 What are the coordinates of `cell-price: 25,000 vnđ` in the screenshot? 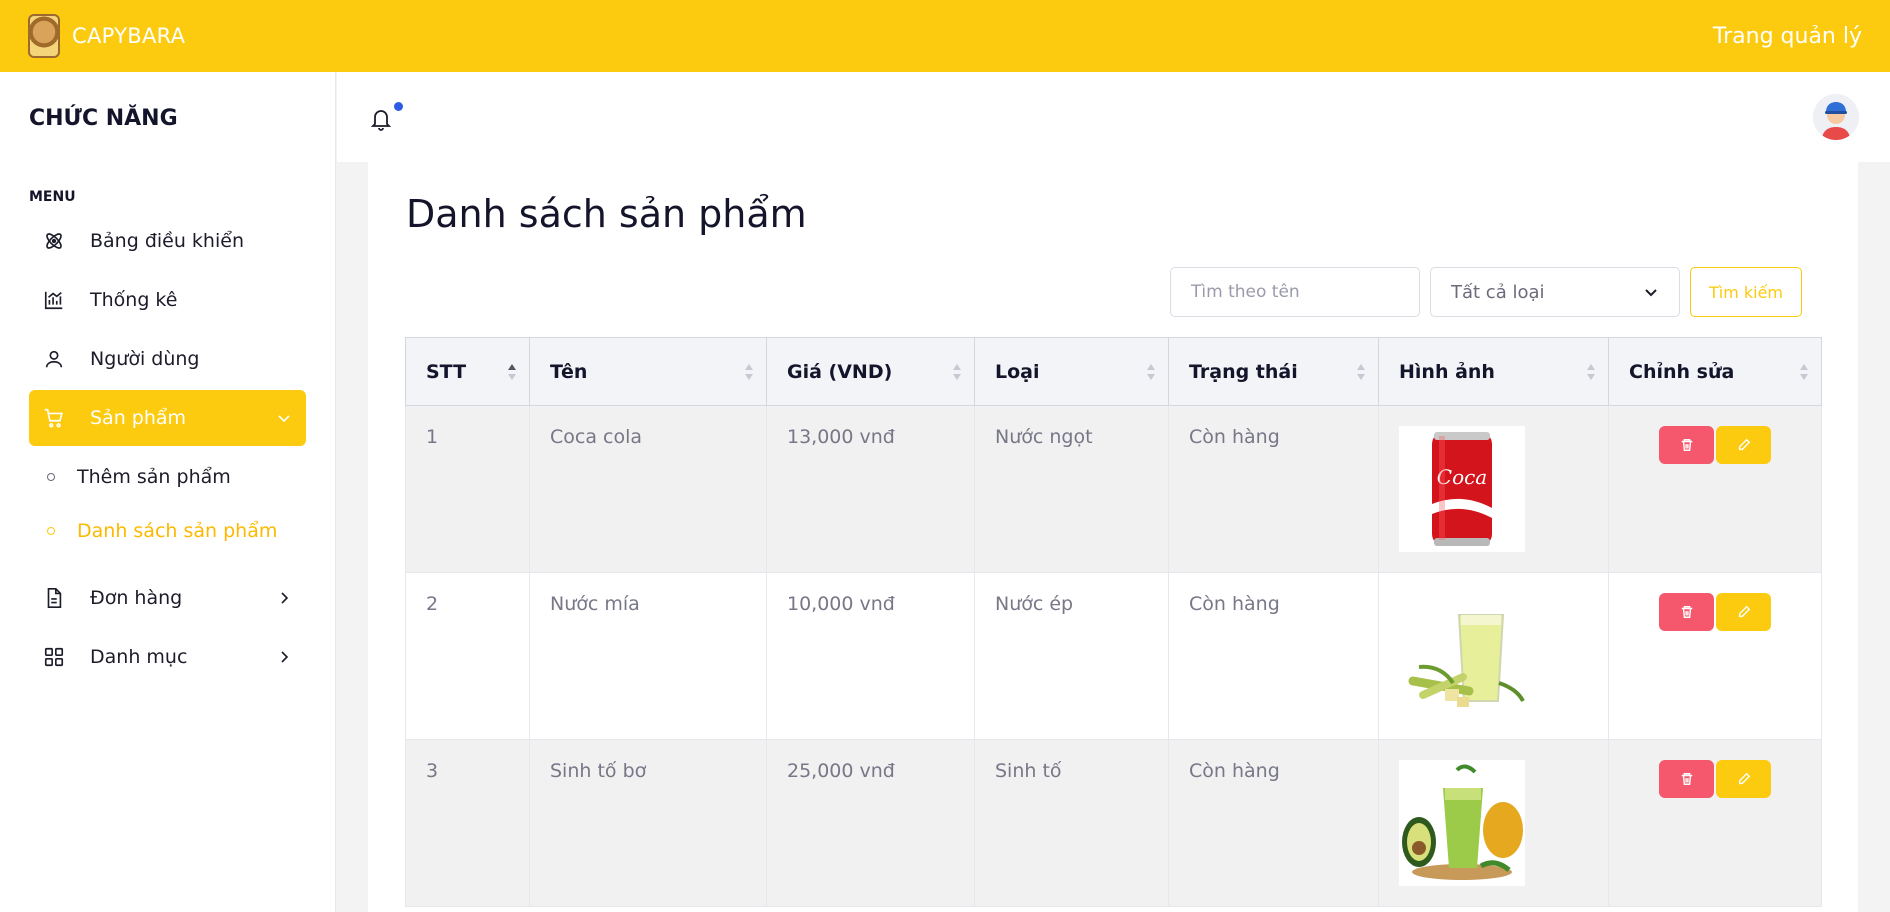 It's located at (870, 823).